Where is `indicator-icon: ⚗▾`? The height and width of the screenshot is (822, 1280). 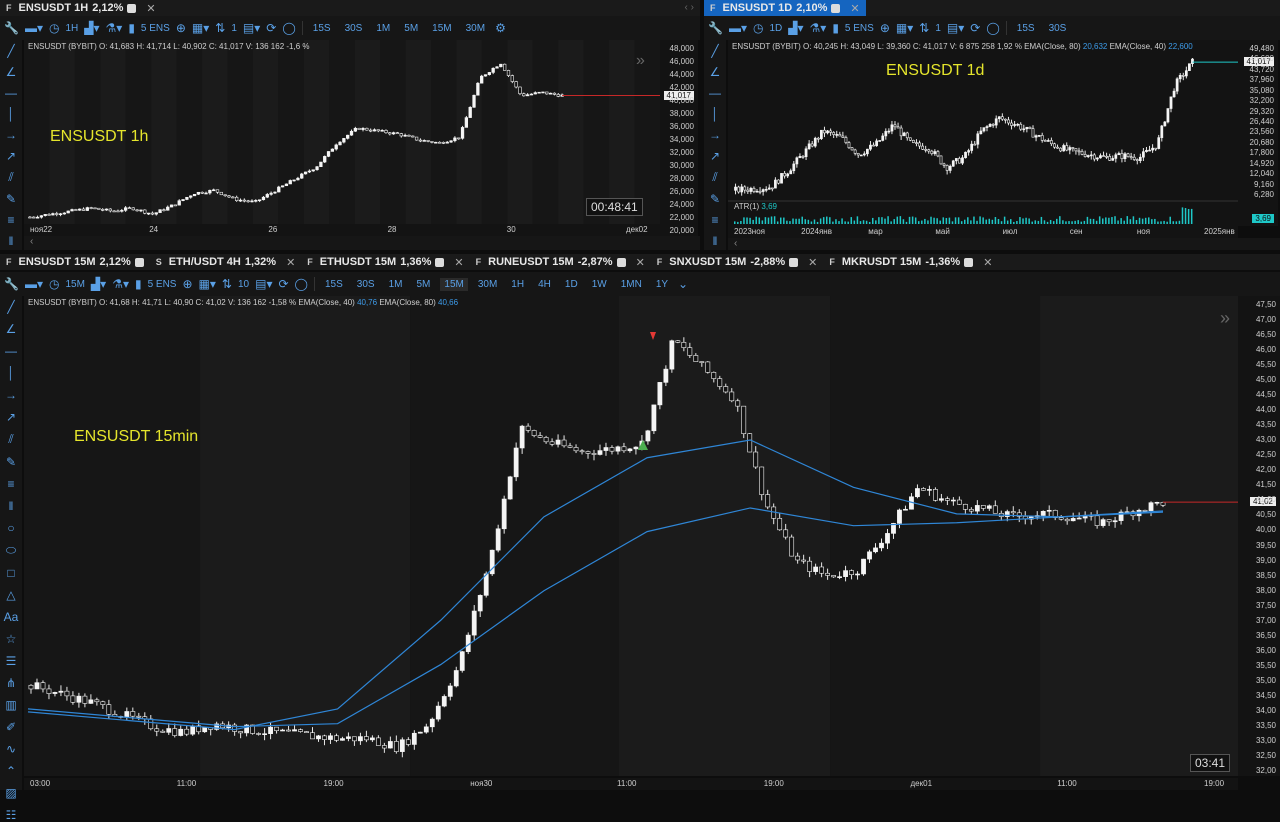
indicator-icon: ⚗▾ is located at coordinates (818, 28).